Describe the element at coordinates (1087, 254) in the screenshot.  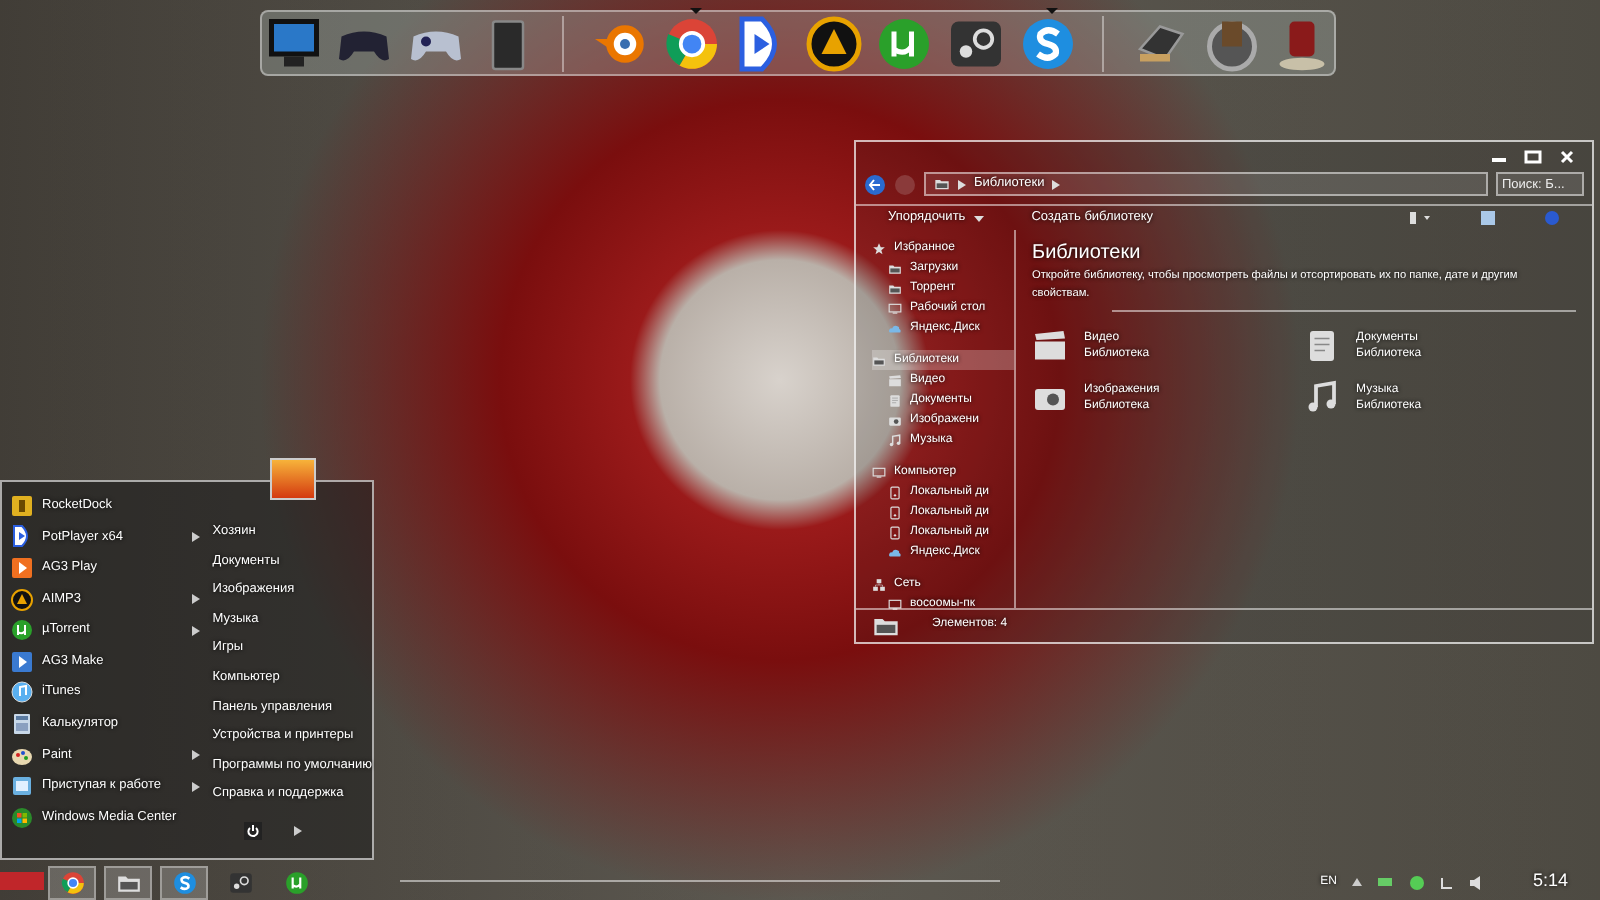
I see `library-title: Библиотеки` at that location.